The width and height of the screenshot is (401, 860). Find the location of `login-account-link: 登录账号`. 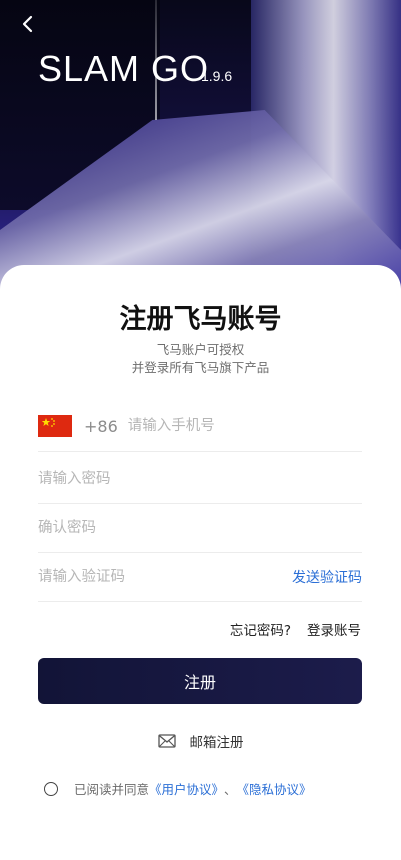

login-account-link: 登录账号 is located at coordinates (334, 629).